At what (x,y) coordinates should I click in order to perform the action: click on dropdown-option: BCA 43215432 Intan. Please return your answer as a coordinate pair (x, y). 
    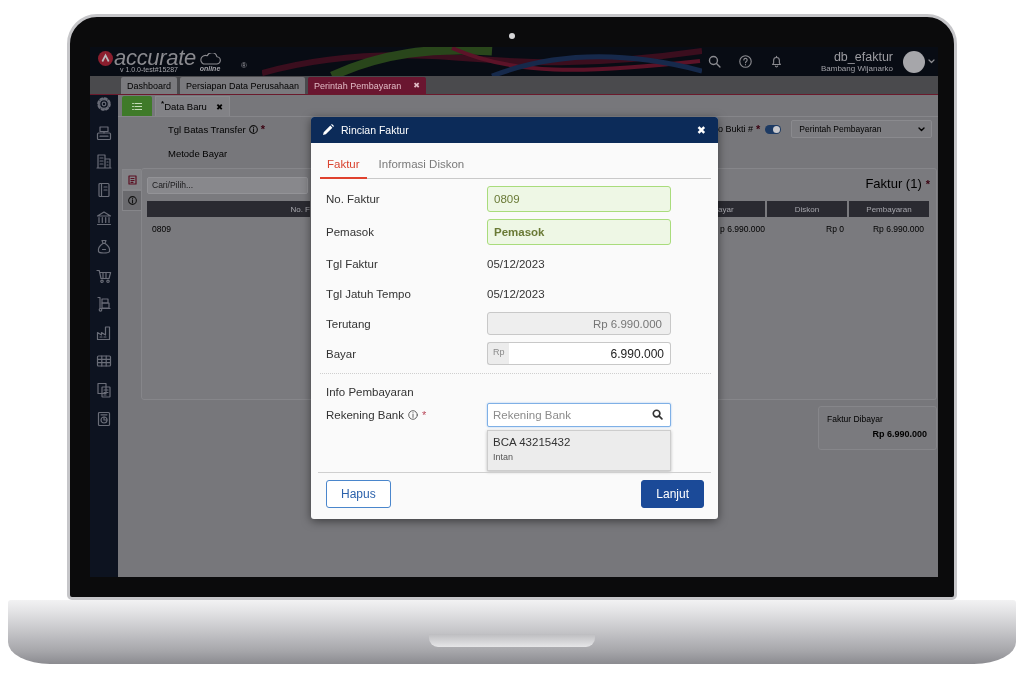
    Looking at the image, I should click on (579, 450).